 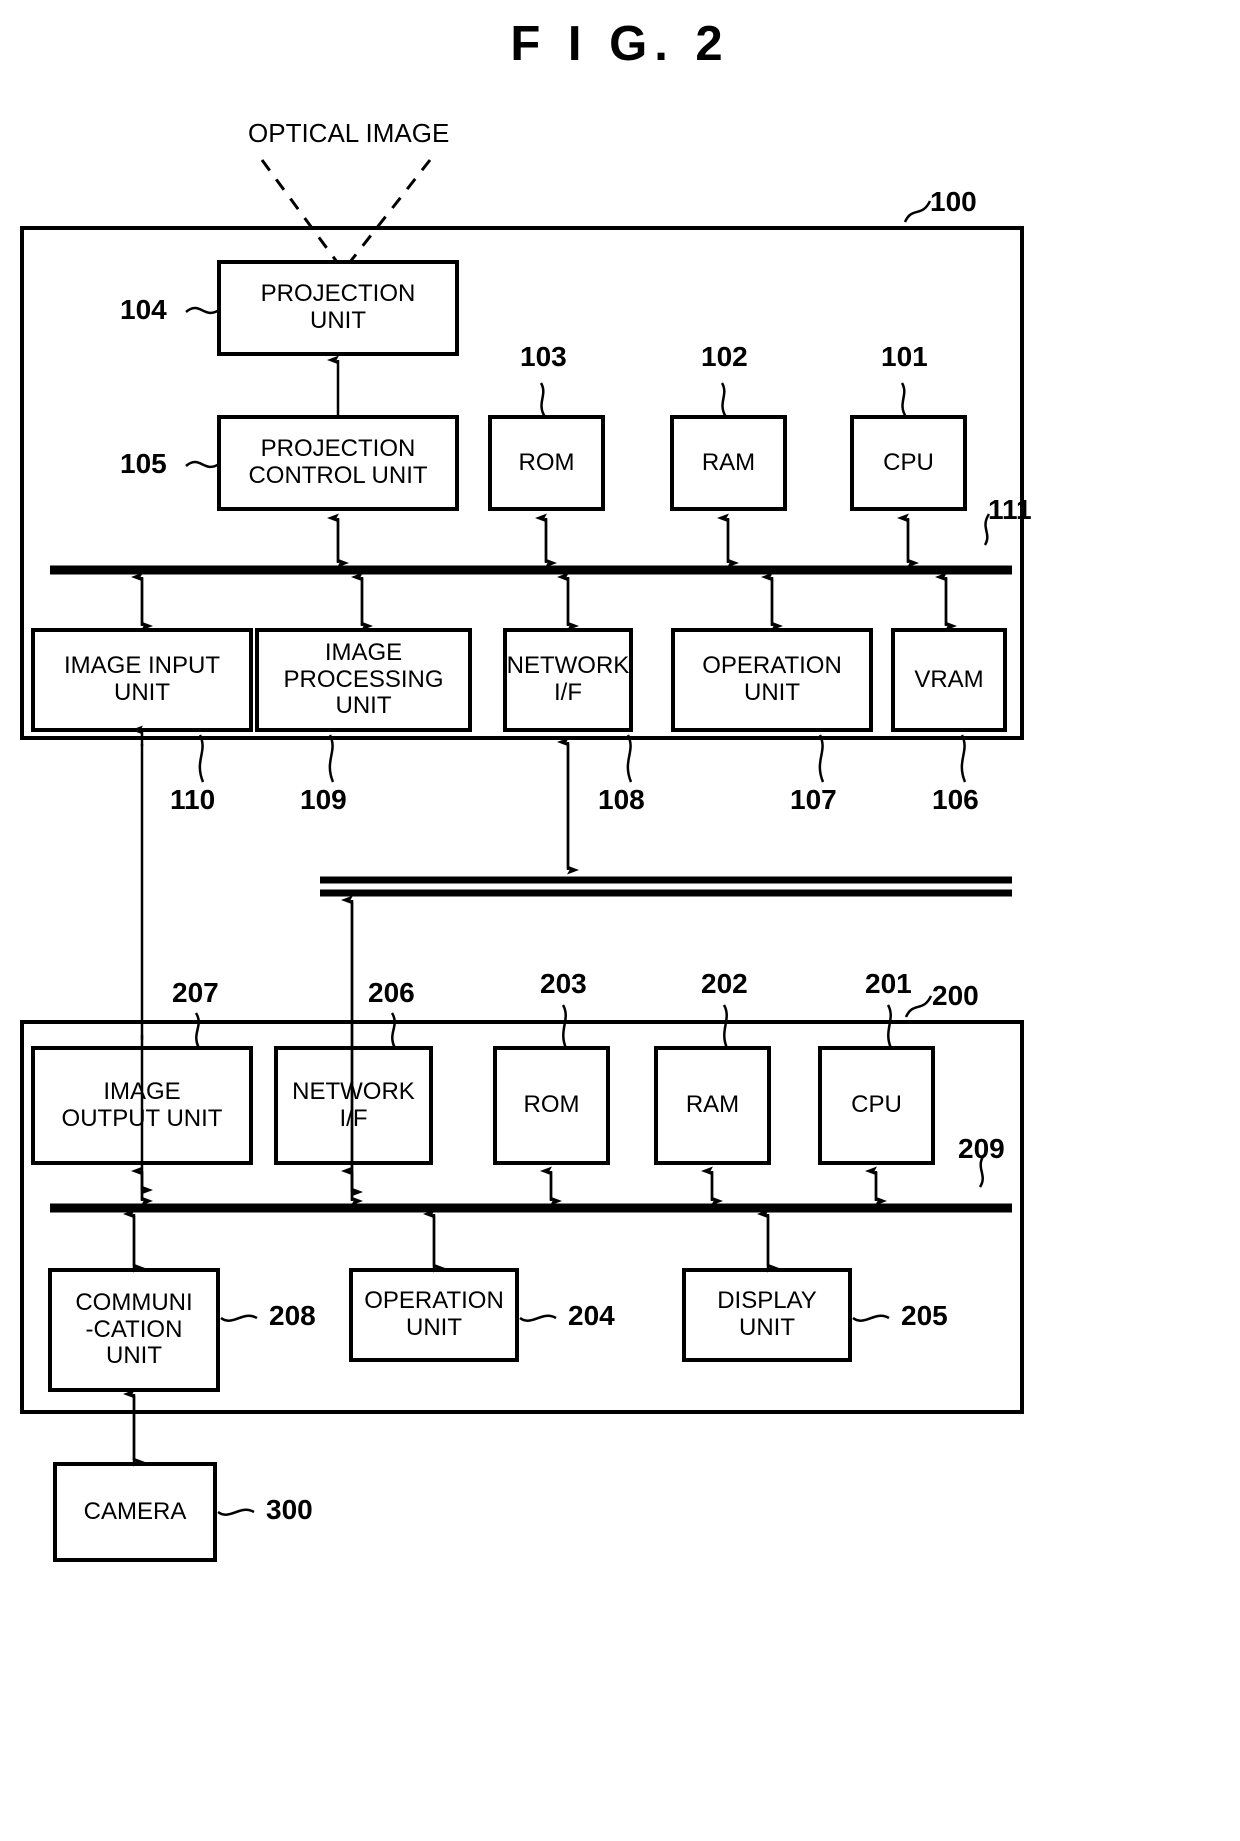 I want to click on ref-102: 102, so click(x=724, y=356).